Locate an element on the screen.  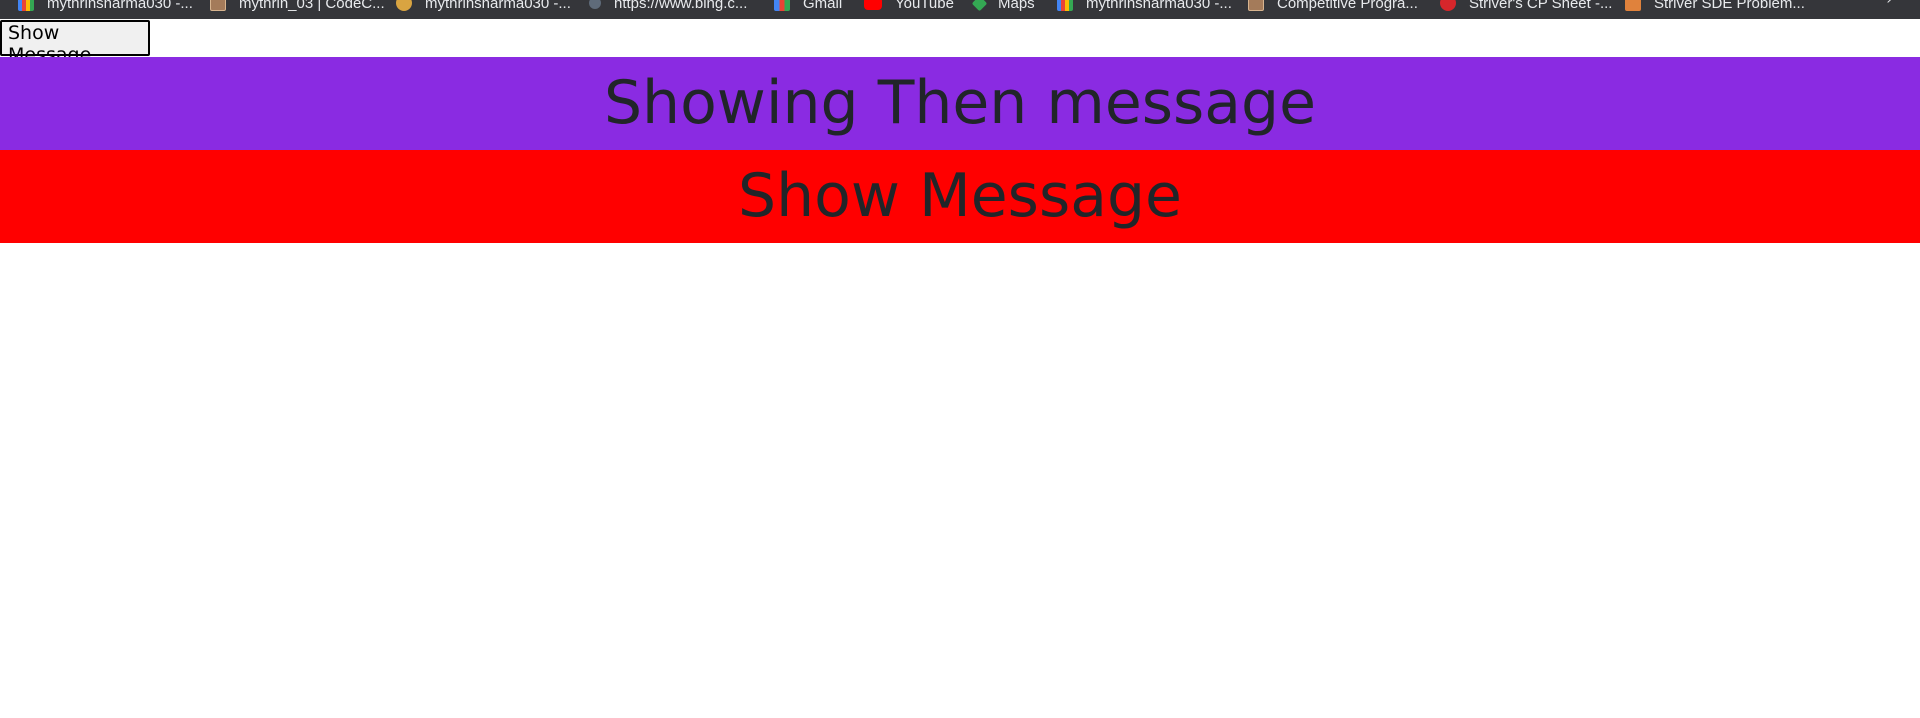
bookmark-label: YouTube is located at coordinates (924, 6).